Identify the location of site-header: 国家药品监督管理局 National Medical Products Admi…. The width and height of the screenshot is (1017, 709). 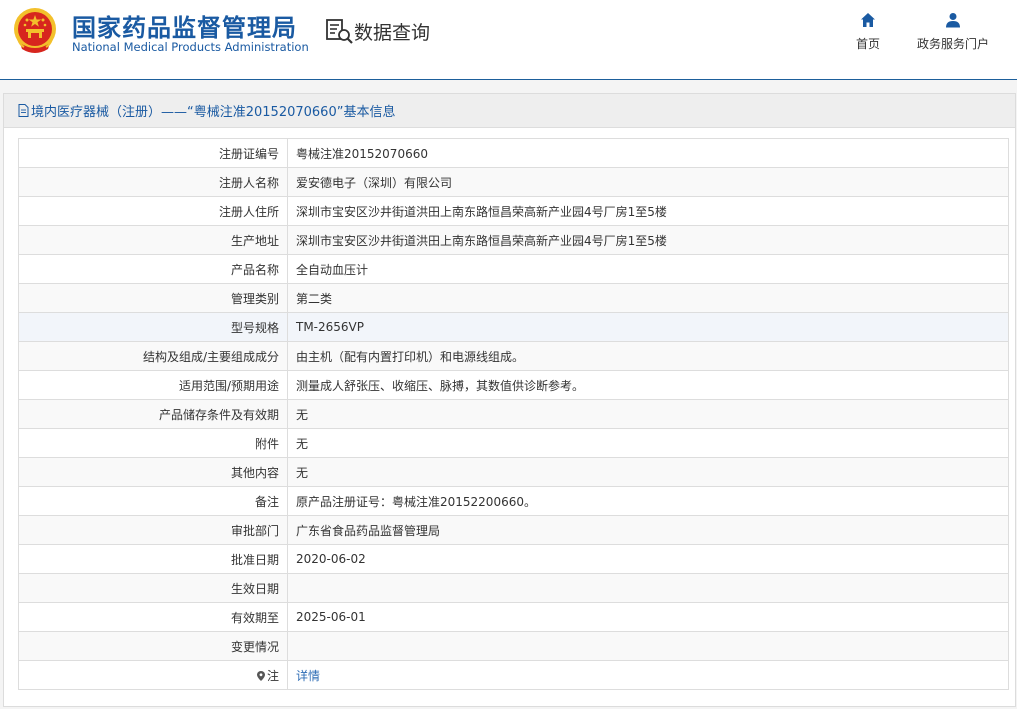
(508, 40).